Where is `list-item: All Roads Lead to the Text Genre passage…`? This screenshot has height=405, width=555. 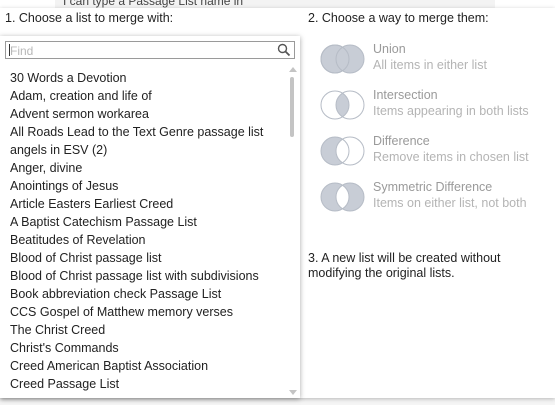 list-item: All Roads Lead to the Text Genre passage… is located at coordinates (147, 132).